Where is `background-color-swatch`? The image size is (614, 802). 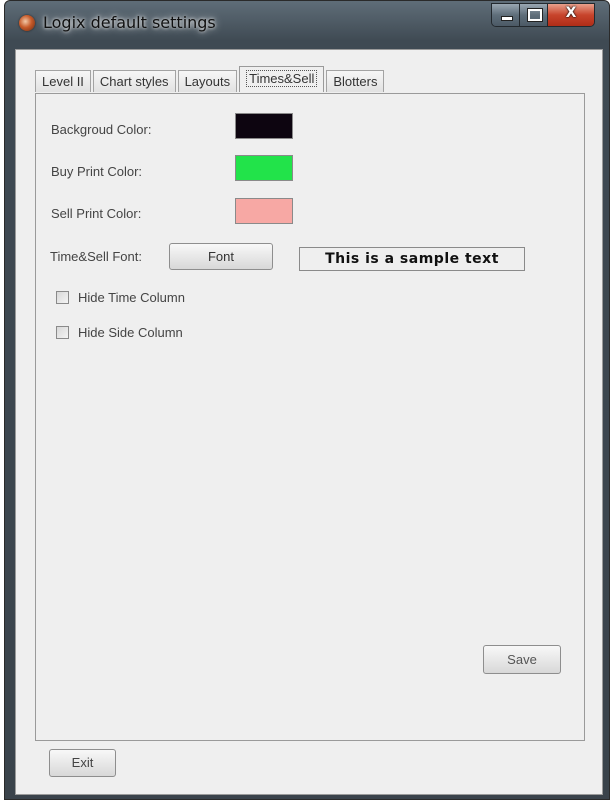 background-color-swatch is located at coordinates (264, 126).